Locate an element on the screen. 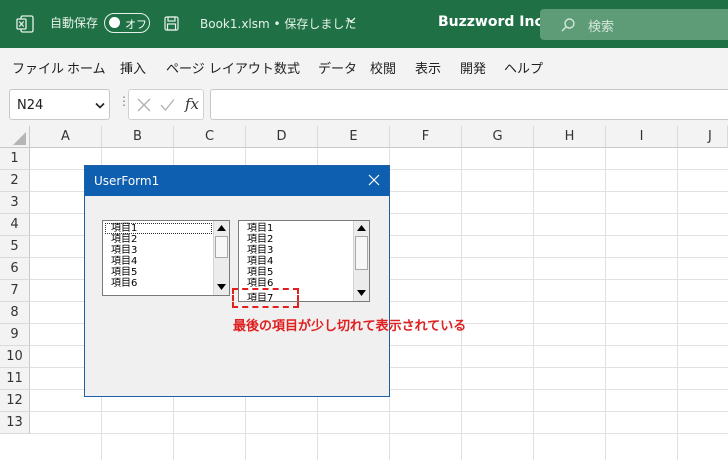 Image resolution: width=728 pixels, height=460 pixels. tab-view: 表示 is located at coordinates (428, 67).